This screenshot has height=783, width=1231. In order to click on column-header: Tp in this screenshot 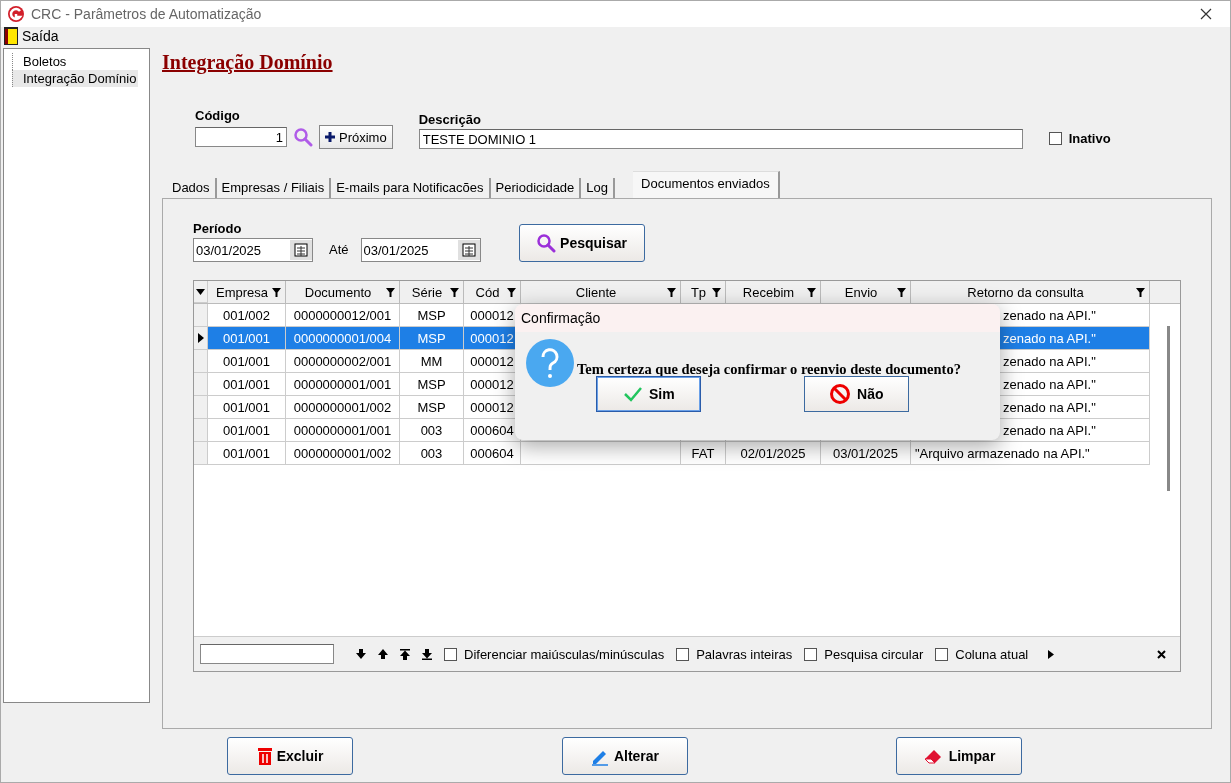, I will do `click(703, 292)`.